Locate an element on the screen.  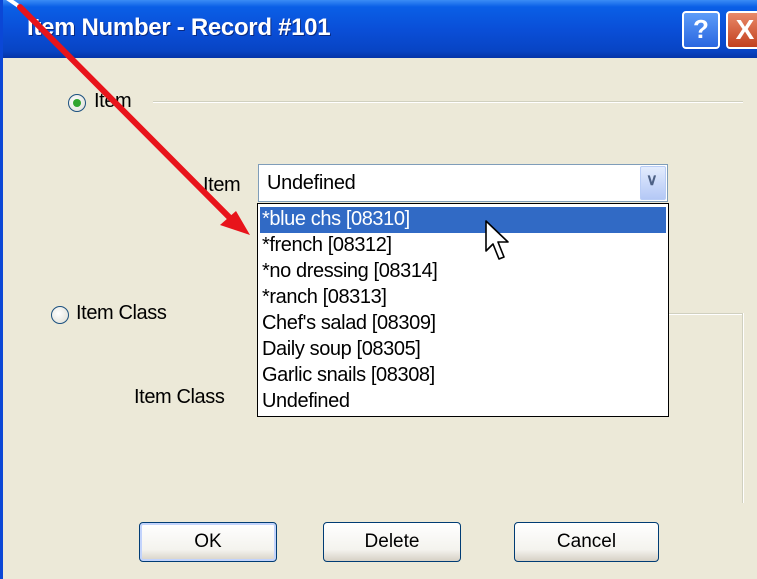
item-class-radio is located at coordinates (60, 315).